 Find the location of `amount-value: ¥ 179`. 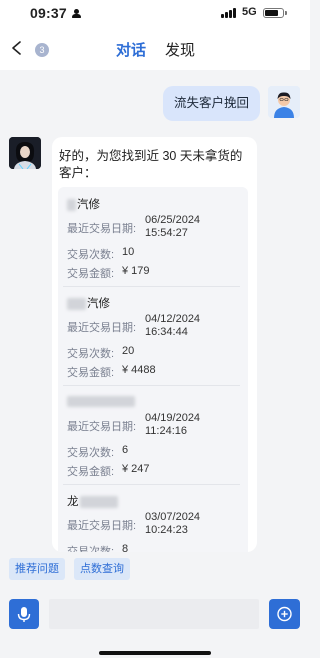

amount-value: ¥ 179 is located at coordinates (136, 271).